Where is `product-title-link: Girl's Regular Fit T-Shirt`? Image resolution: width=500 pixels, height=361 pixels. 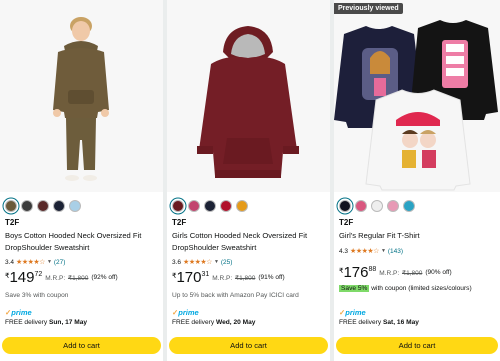
product-title-link: Girl's Regular Fit T-Shirt is located at coordinates (418, 236).